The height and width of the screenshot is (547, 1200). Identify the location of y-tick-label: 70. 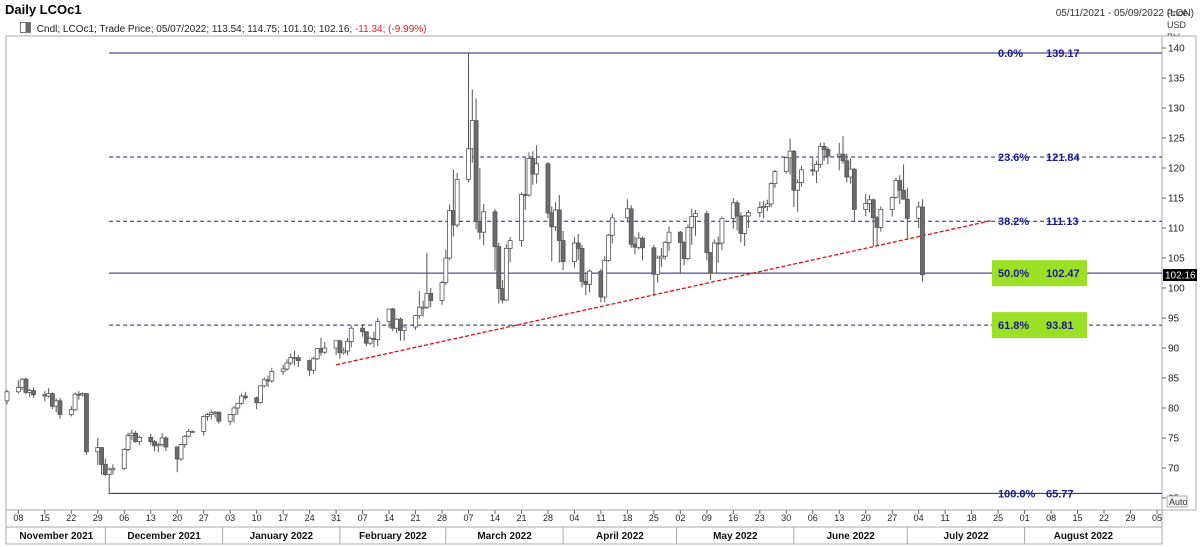
(1174, 469).